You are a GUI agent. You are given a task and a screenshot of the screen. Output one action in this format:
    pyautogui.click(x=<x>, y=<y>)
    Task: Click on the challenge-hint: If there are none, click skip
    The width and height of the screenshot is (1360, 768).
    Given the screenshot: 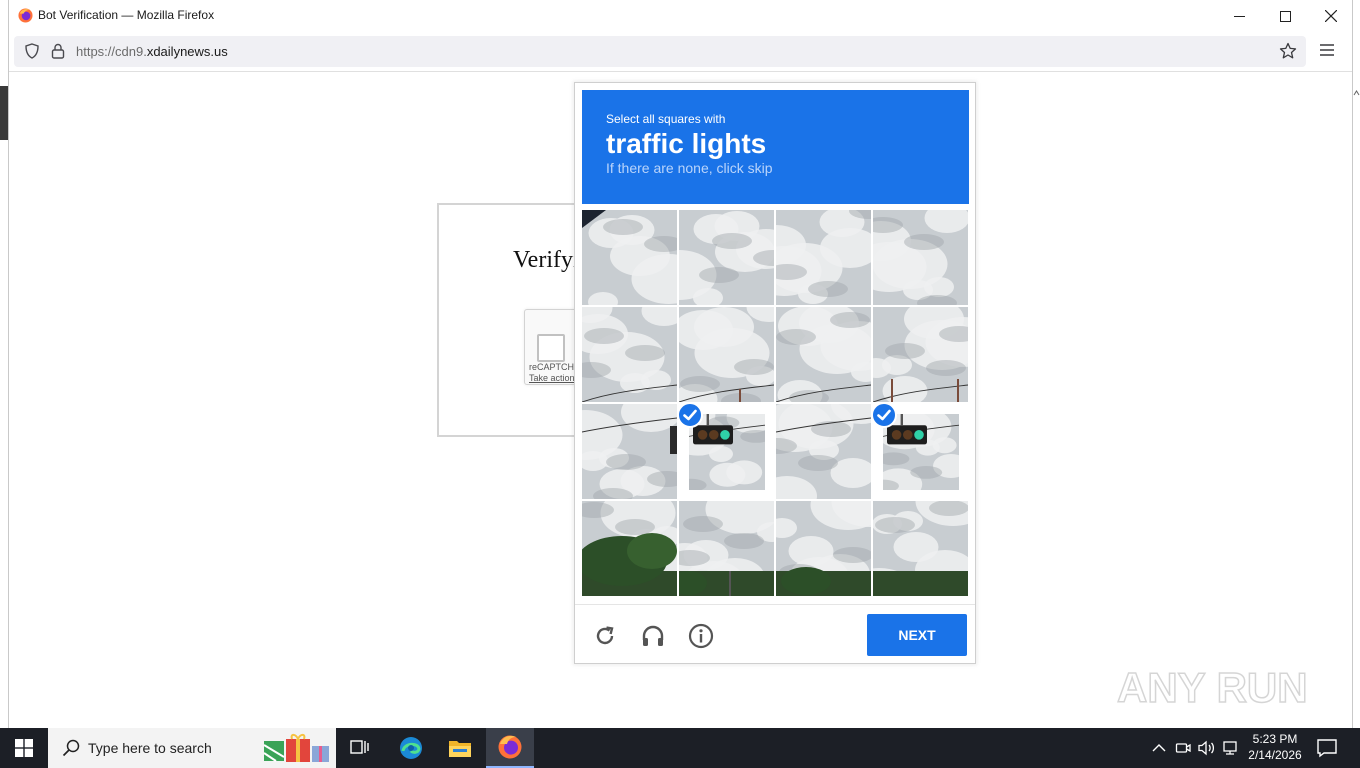 What is the action you would take?
    pyautogui.click(x=689, y=168)
    